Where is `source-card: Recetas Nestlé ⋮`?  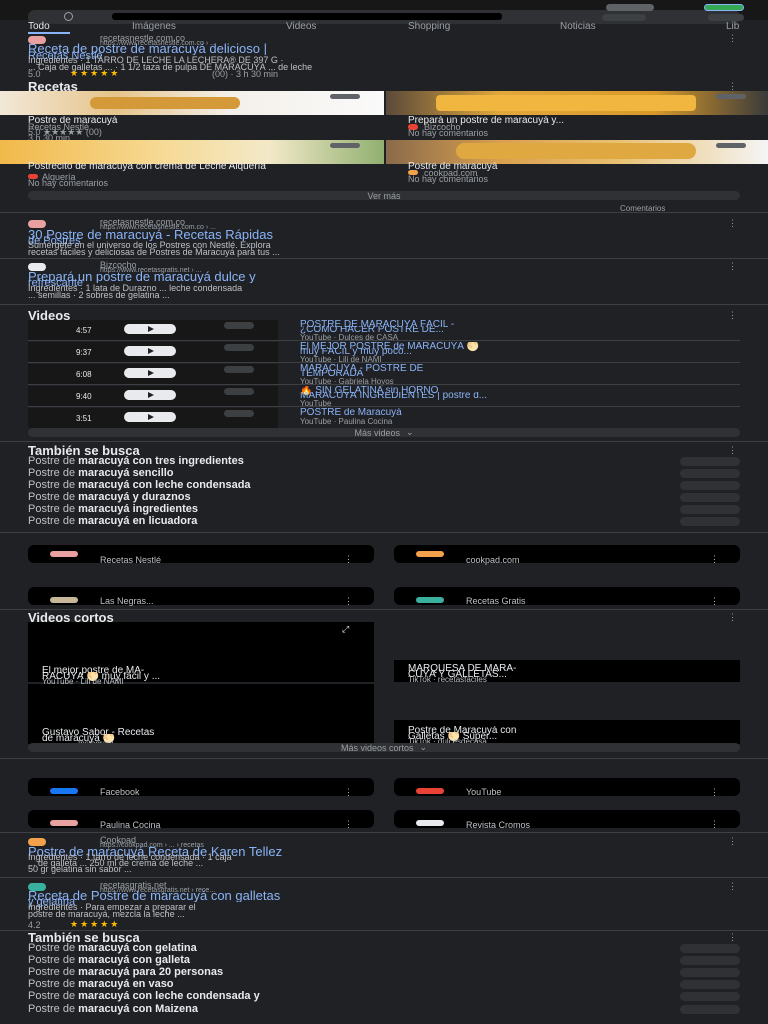
source-card: Recetas Nestlé ⋮ is located at coordinates (201, 555).